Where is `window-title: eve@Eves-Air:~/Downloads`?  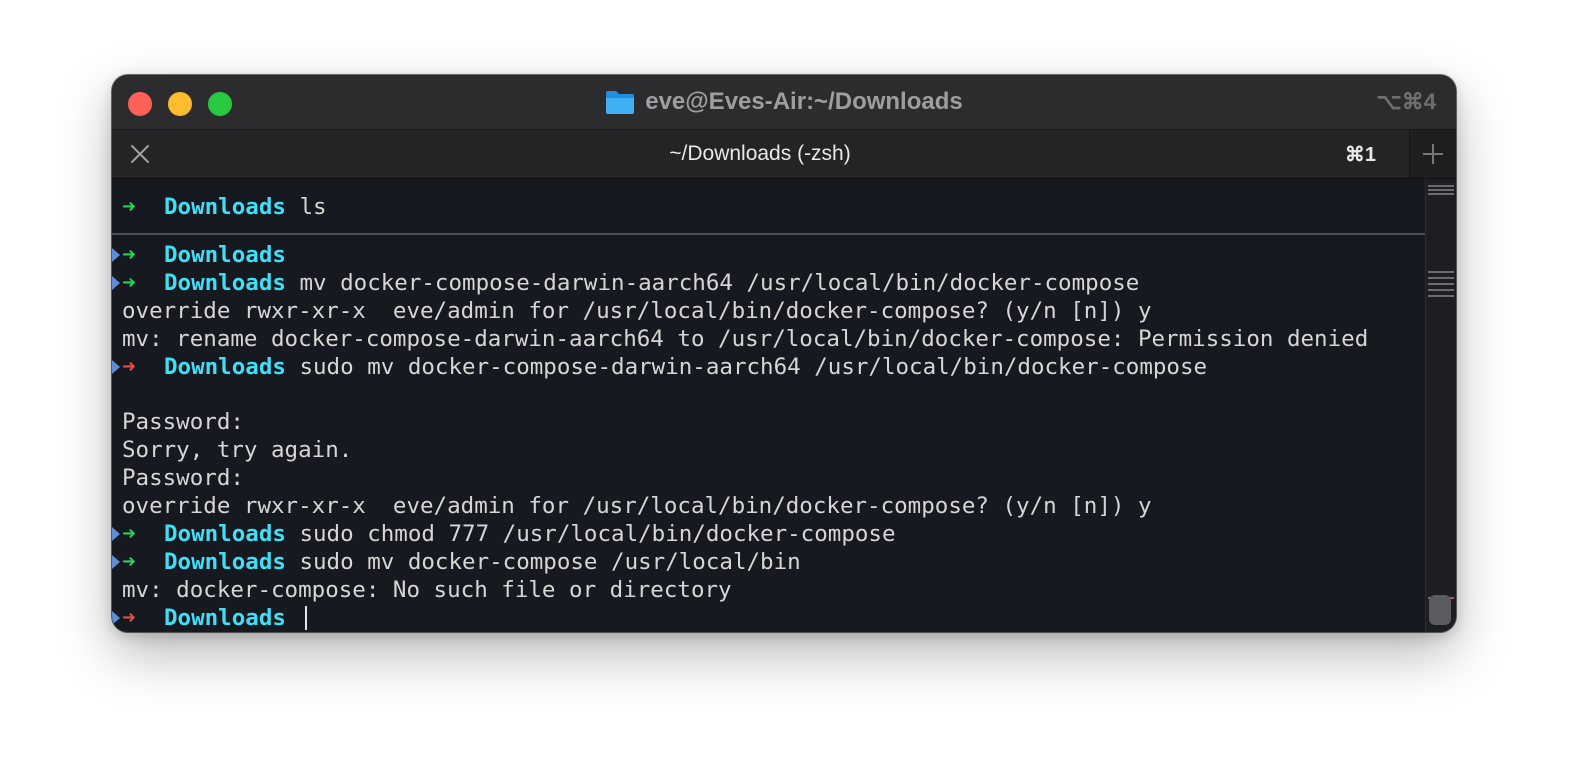
window-title: eve@Eves-Air:~/Downloads is located at coordinates (804, 101).